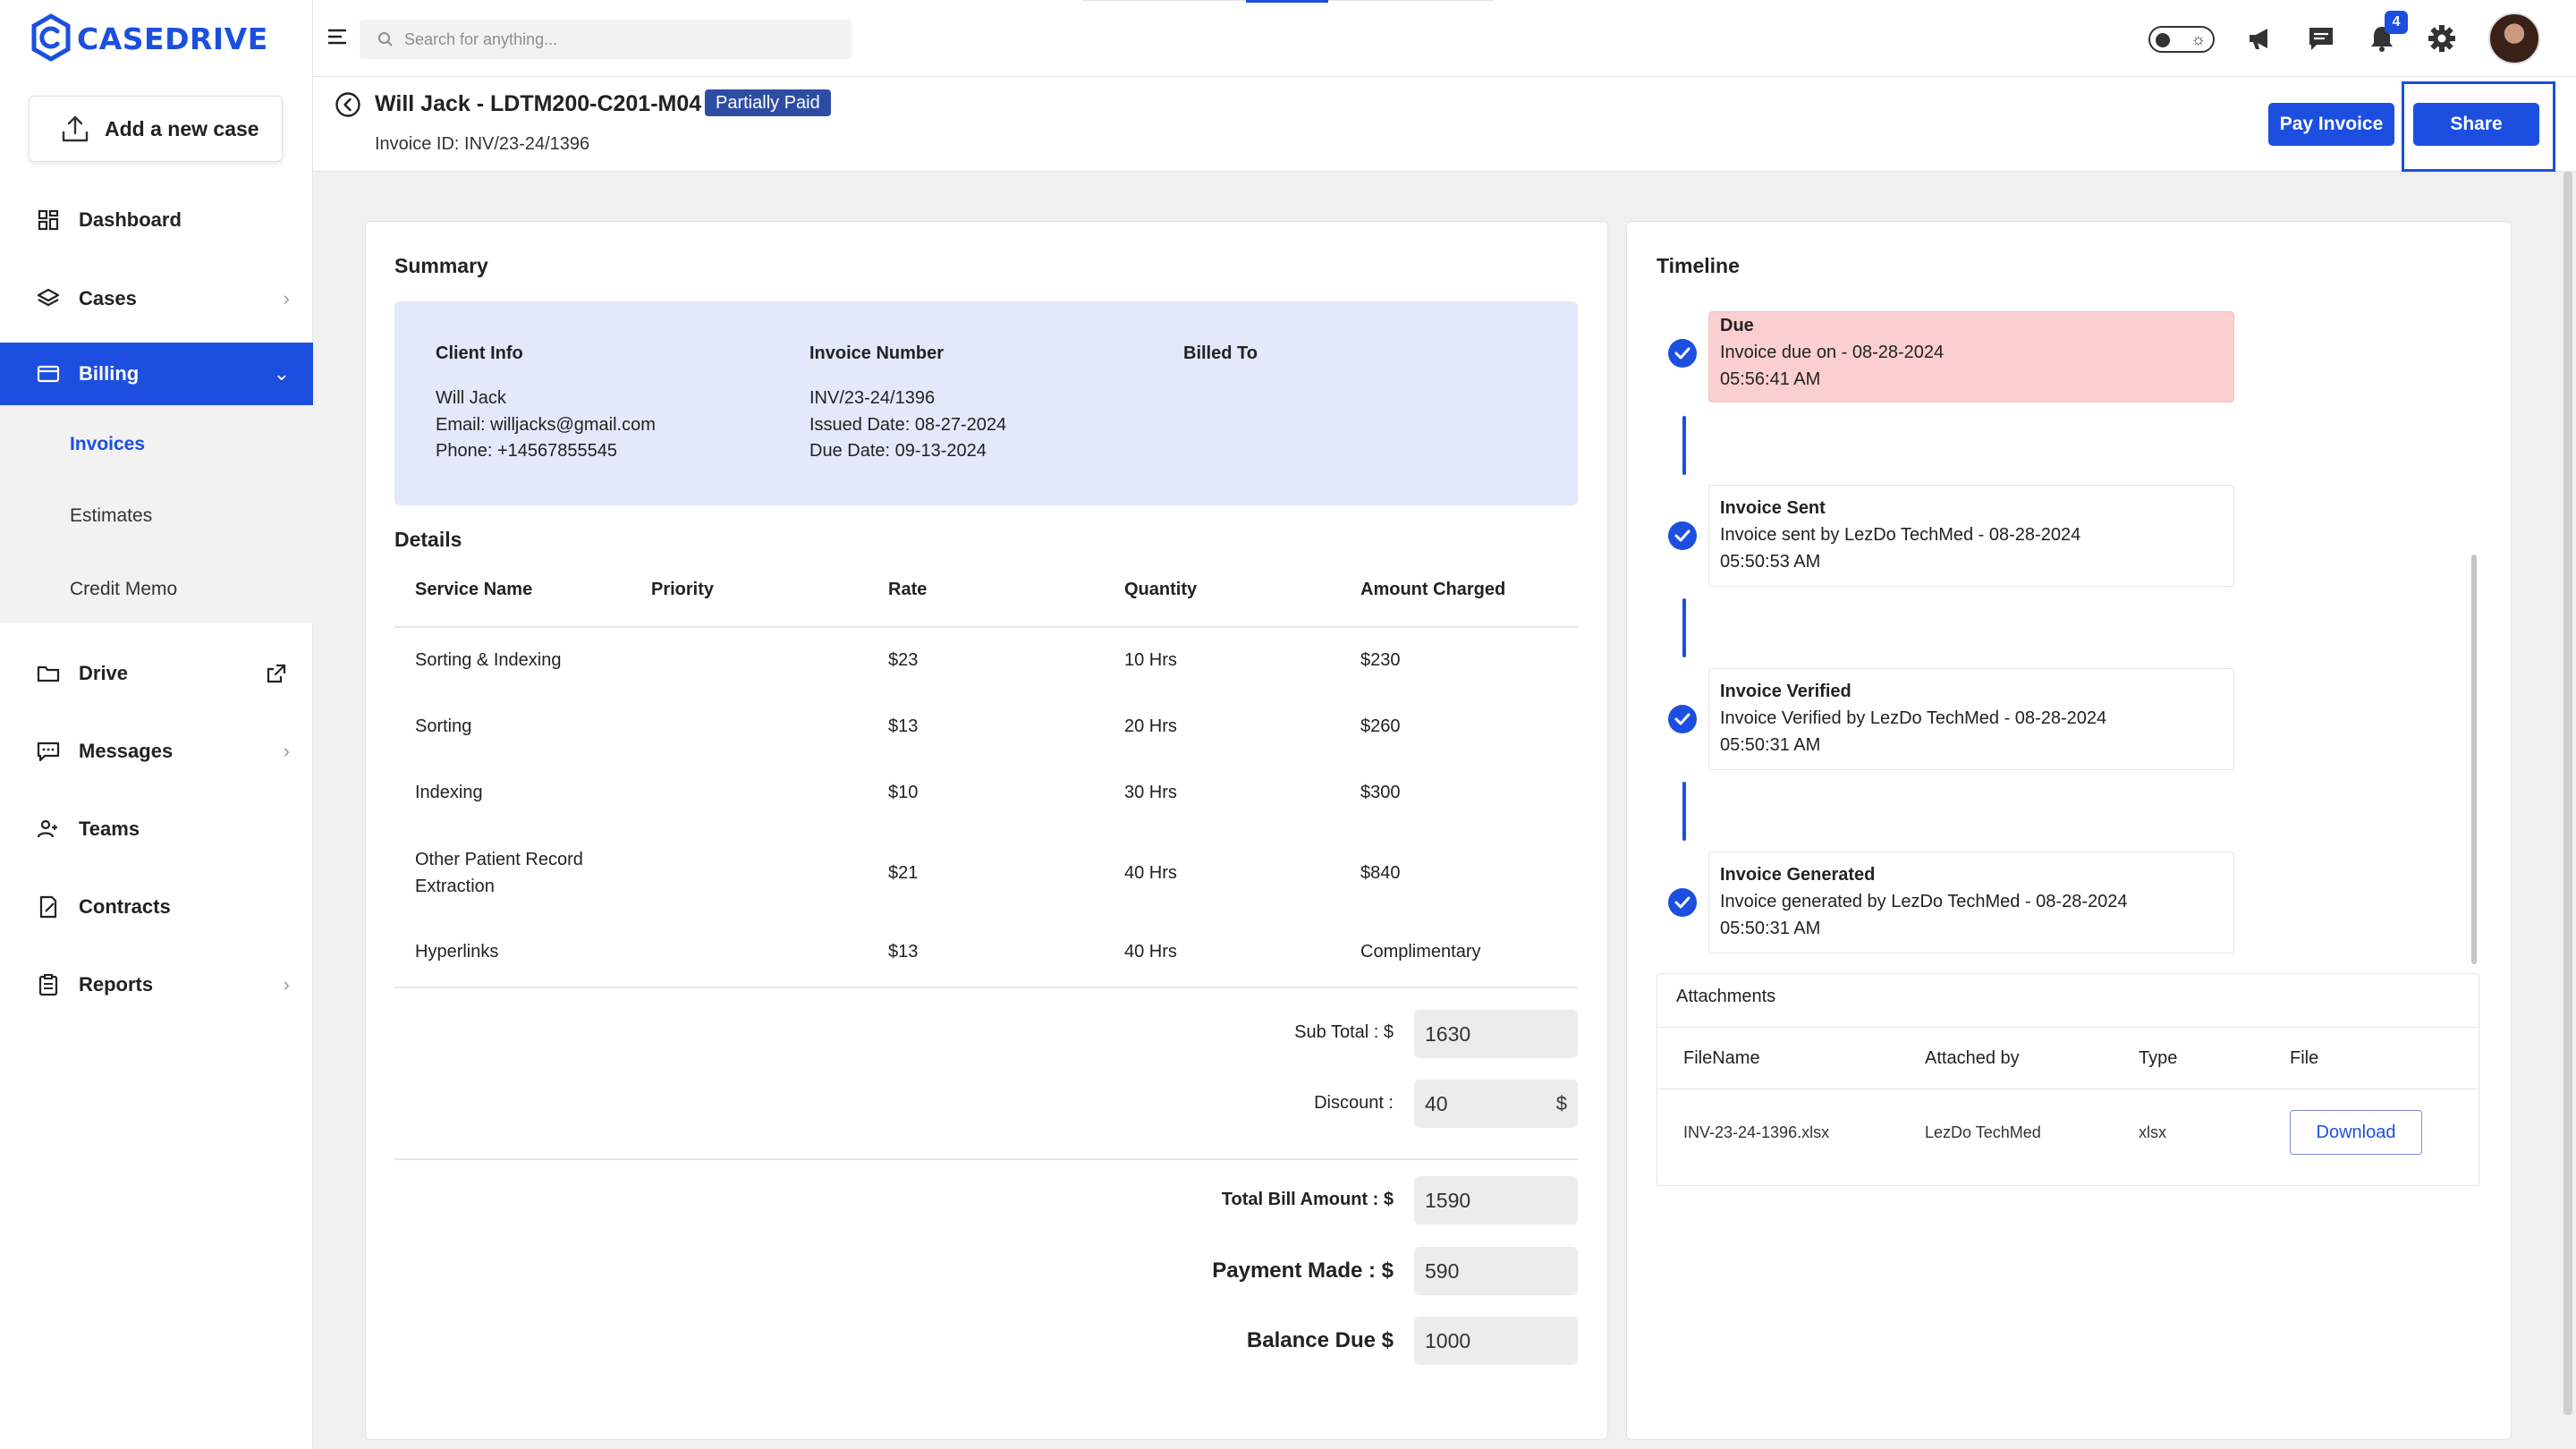  What do you see at coordinates (908, 425) in the screenshot?
I see `issued-date: Issued Date: 08-27-2024` at bounding box center [908, 425].